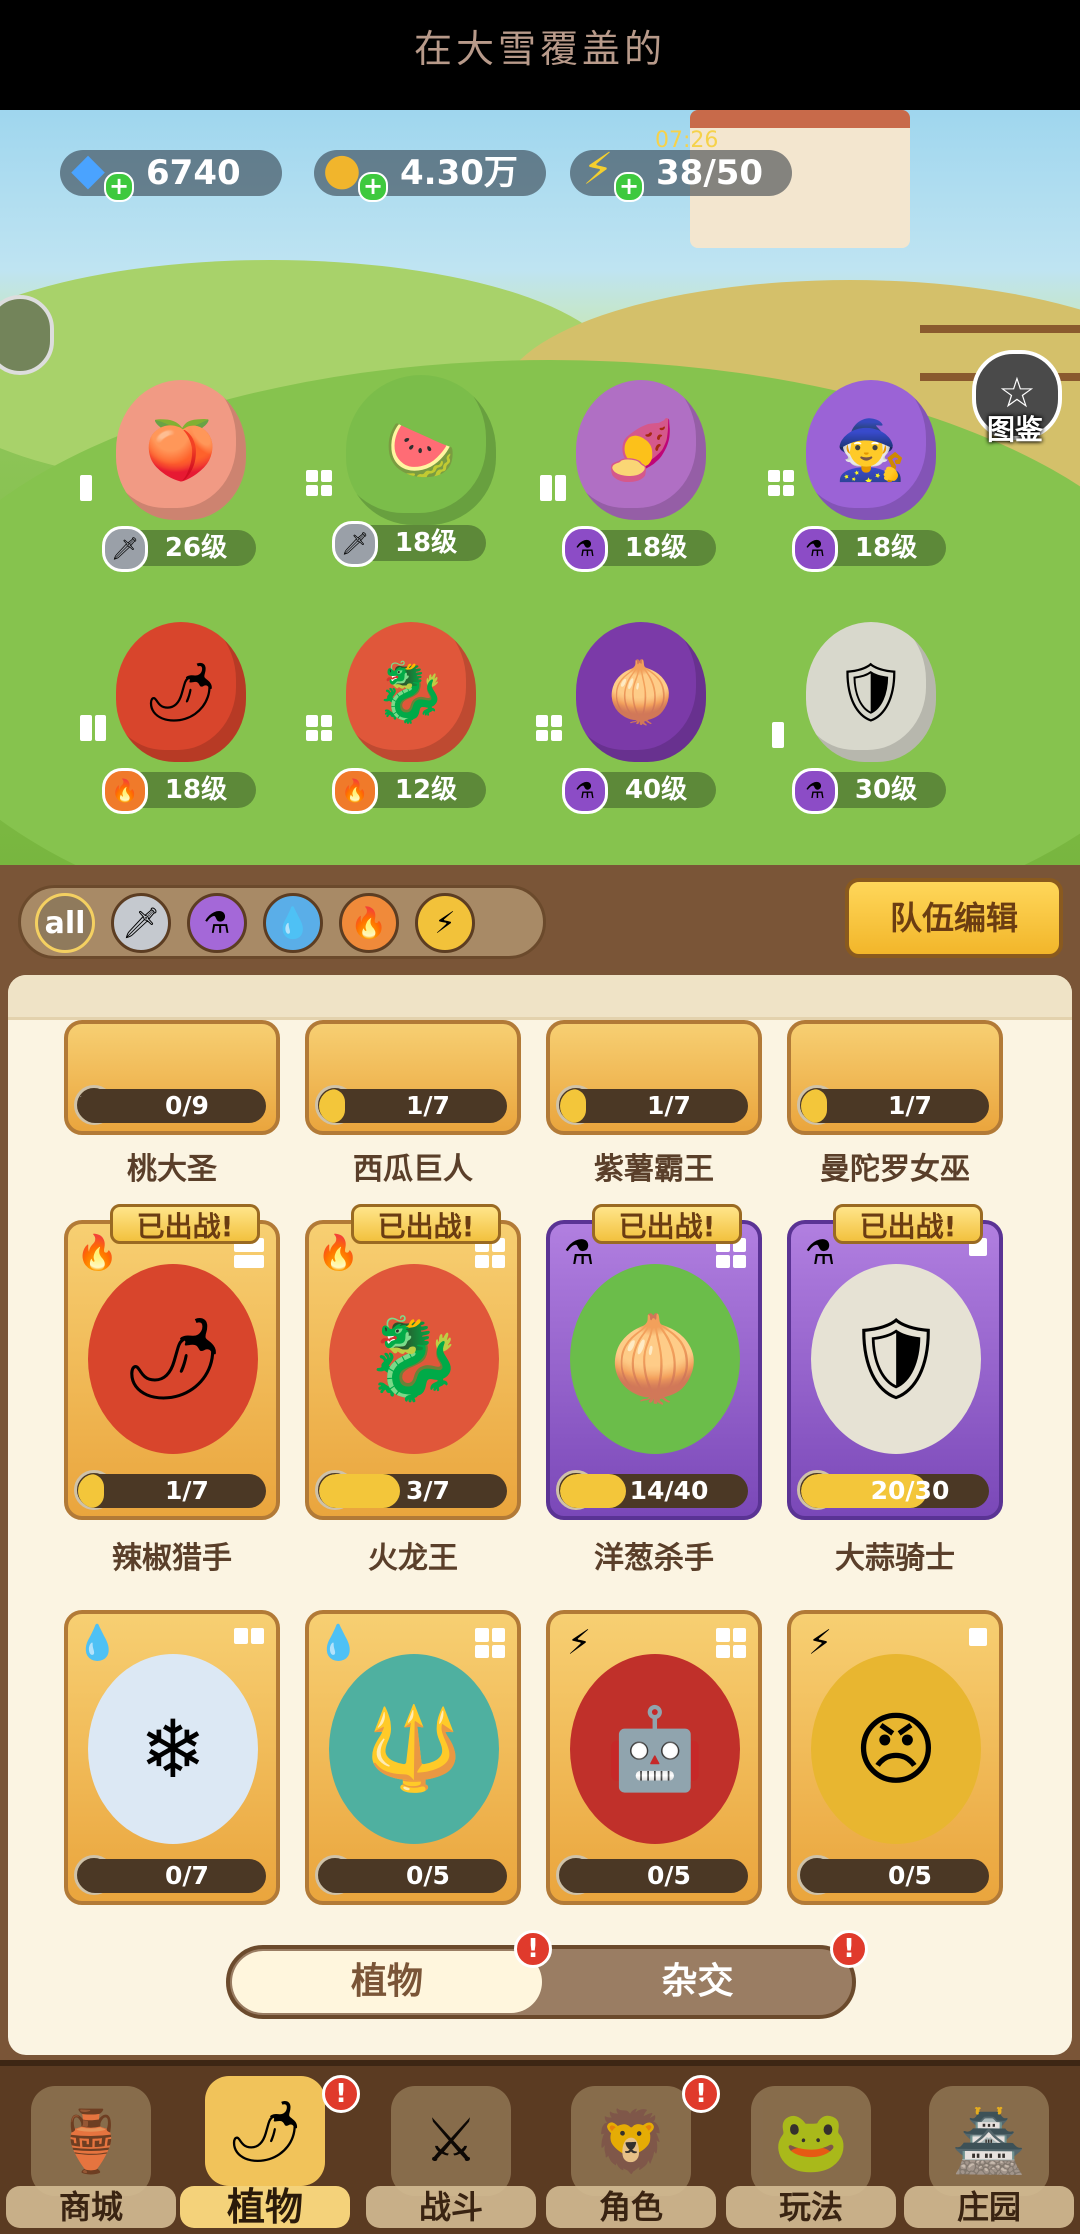 Image resolution: width=1080 pixels, height=2234 pixels. What do you see at coordinates (172, 1169) in the screenshot?
I see `plant-name: 桃大圣` at bounding box center [172, 1169].